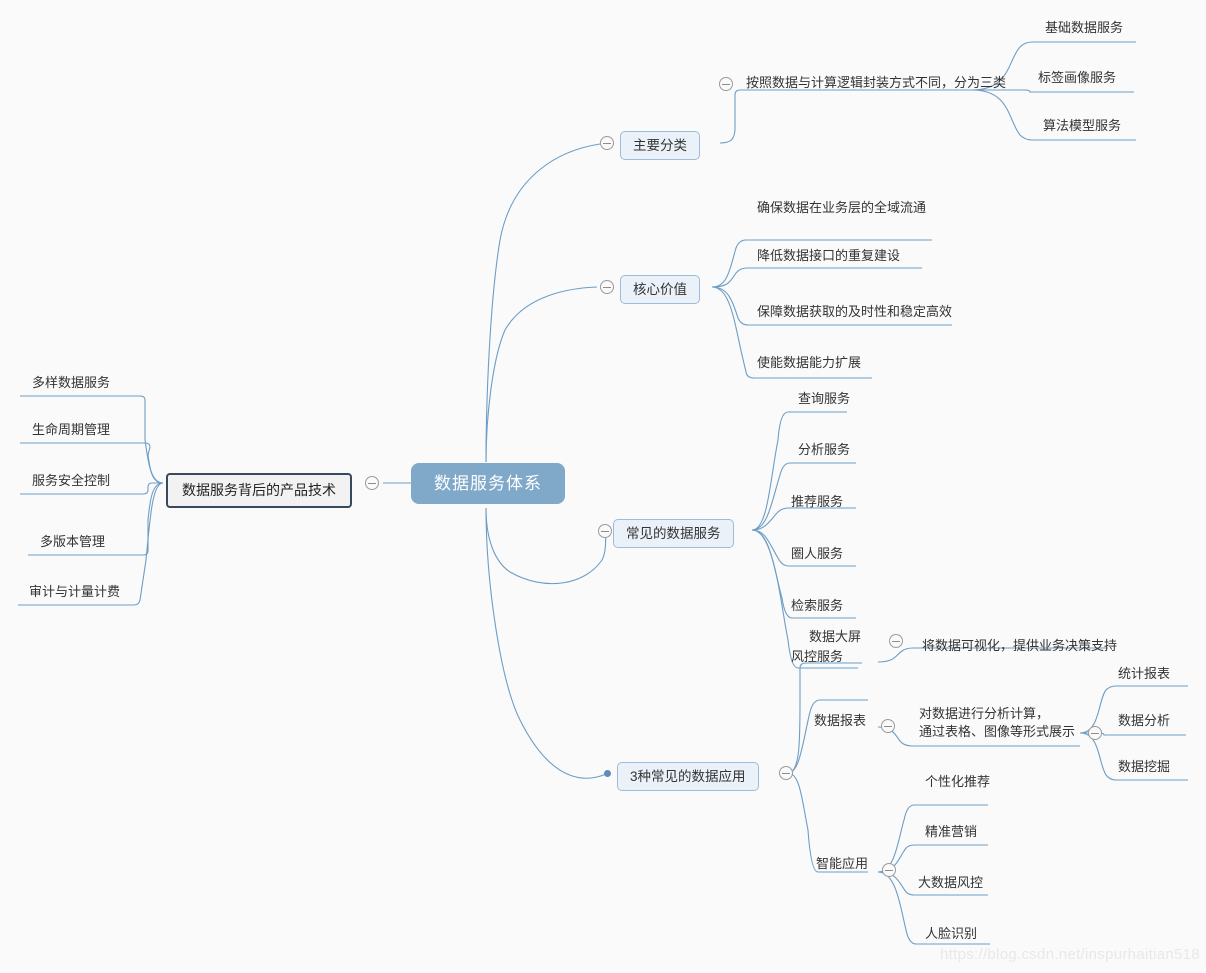 Image resolution: width=1206 pixels, height=973 pixels. Describe the element at coordinates (950, 883) in the screenshot. I see `leaf-node: 大数据风控` at that location.